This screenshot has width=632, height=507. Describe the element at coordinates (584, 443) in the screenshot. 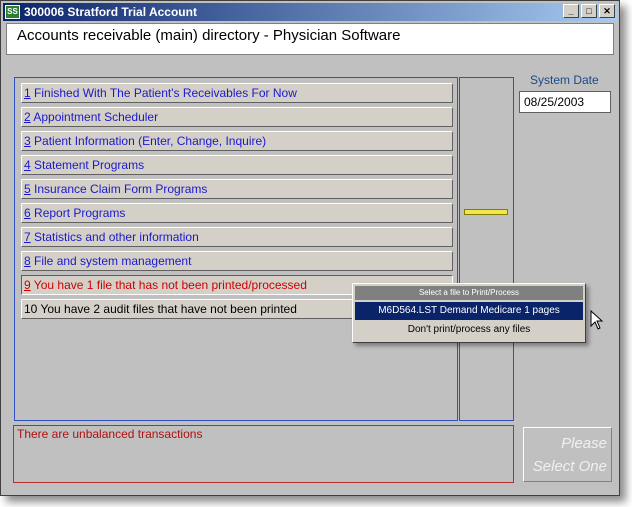

I see `select-button-line1: Please` at that location.